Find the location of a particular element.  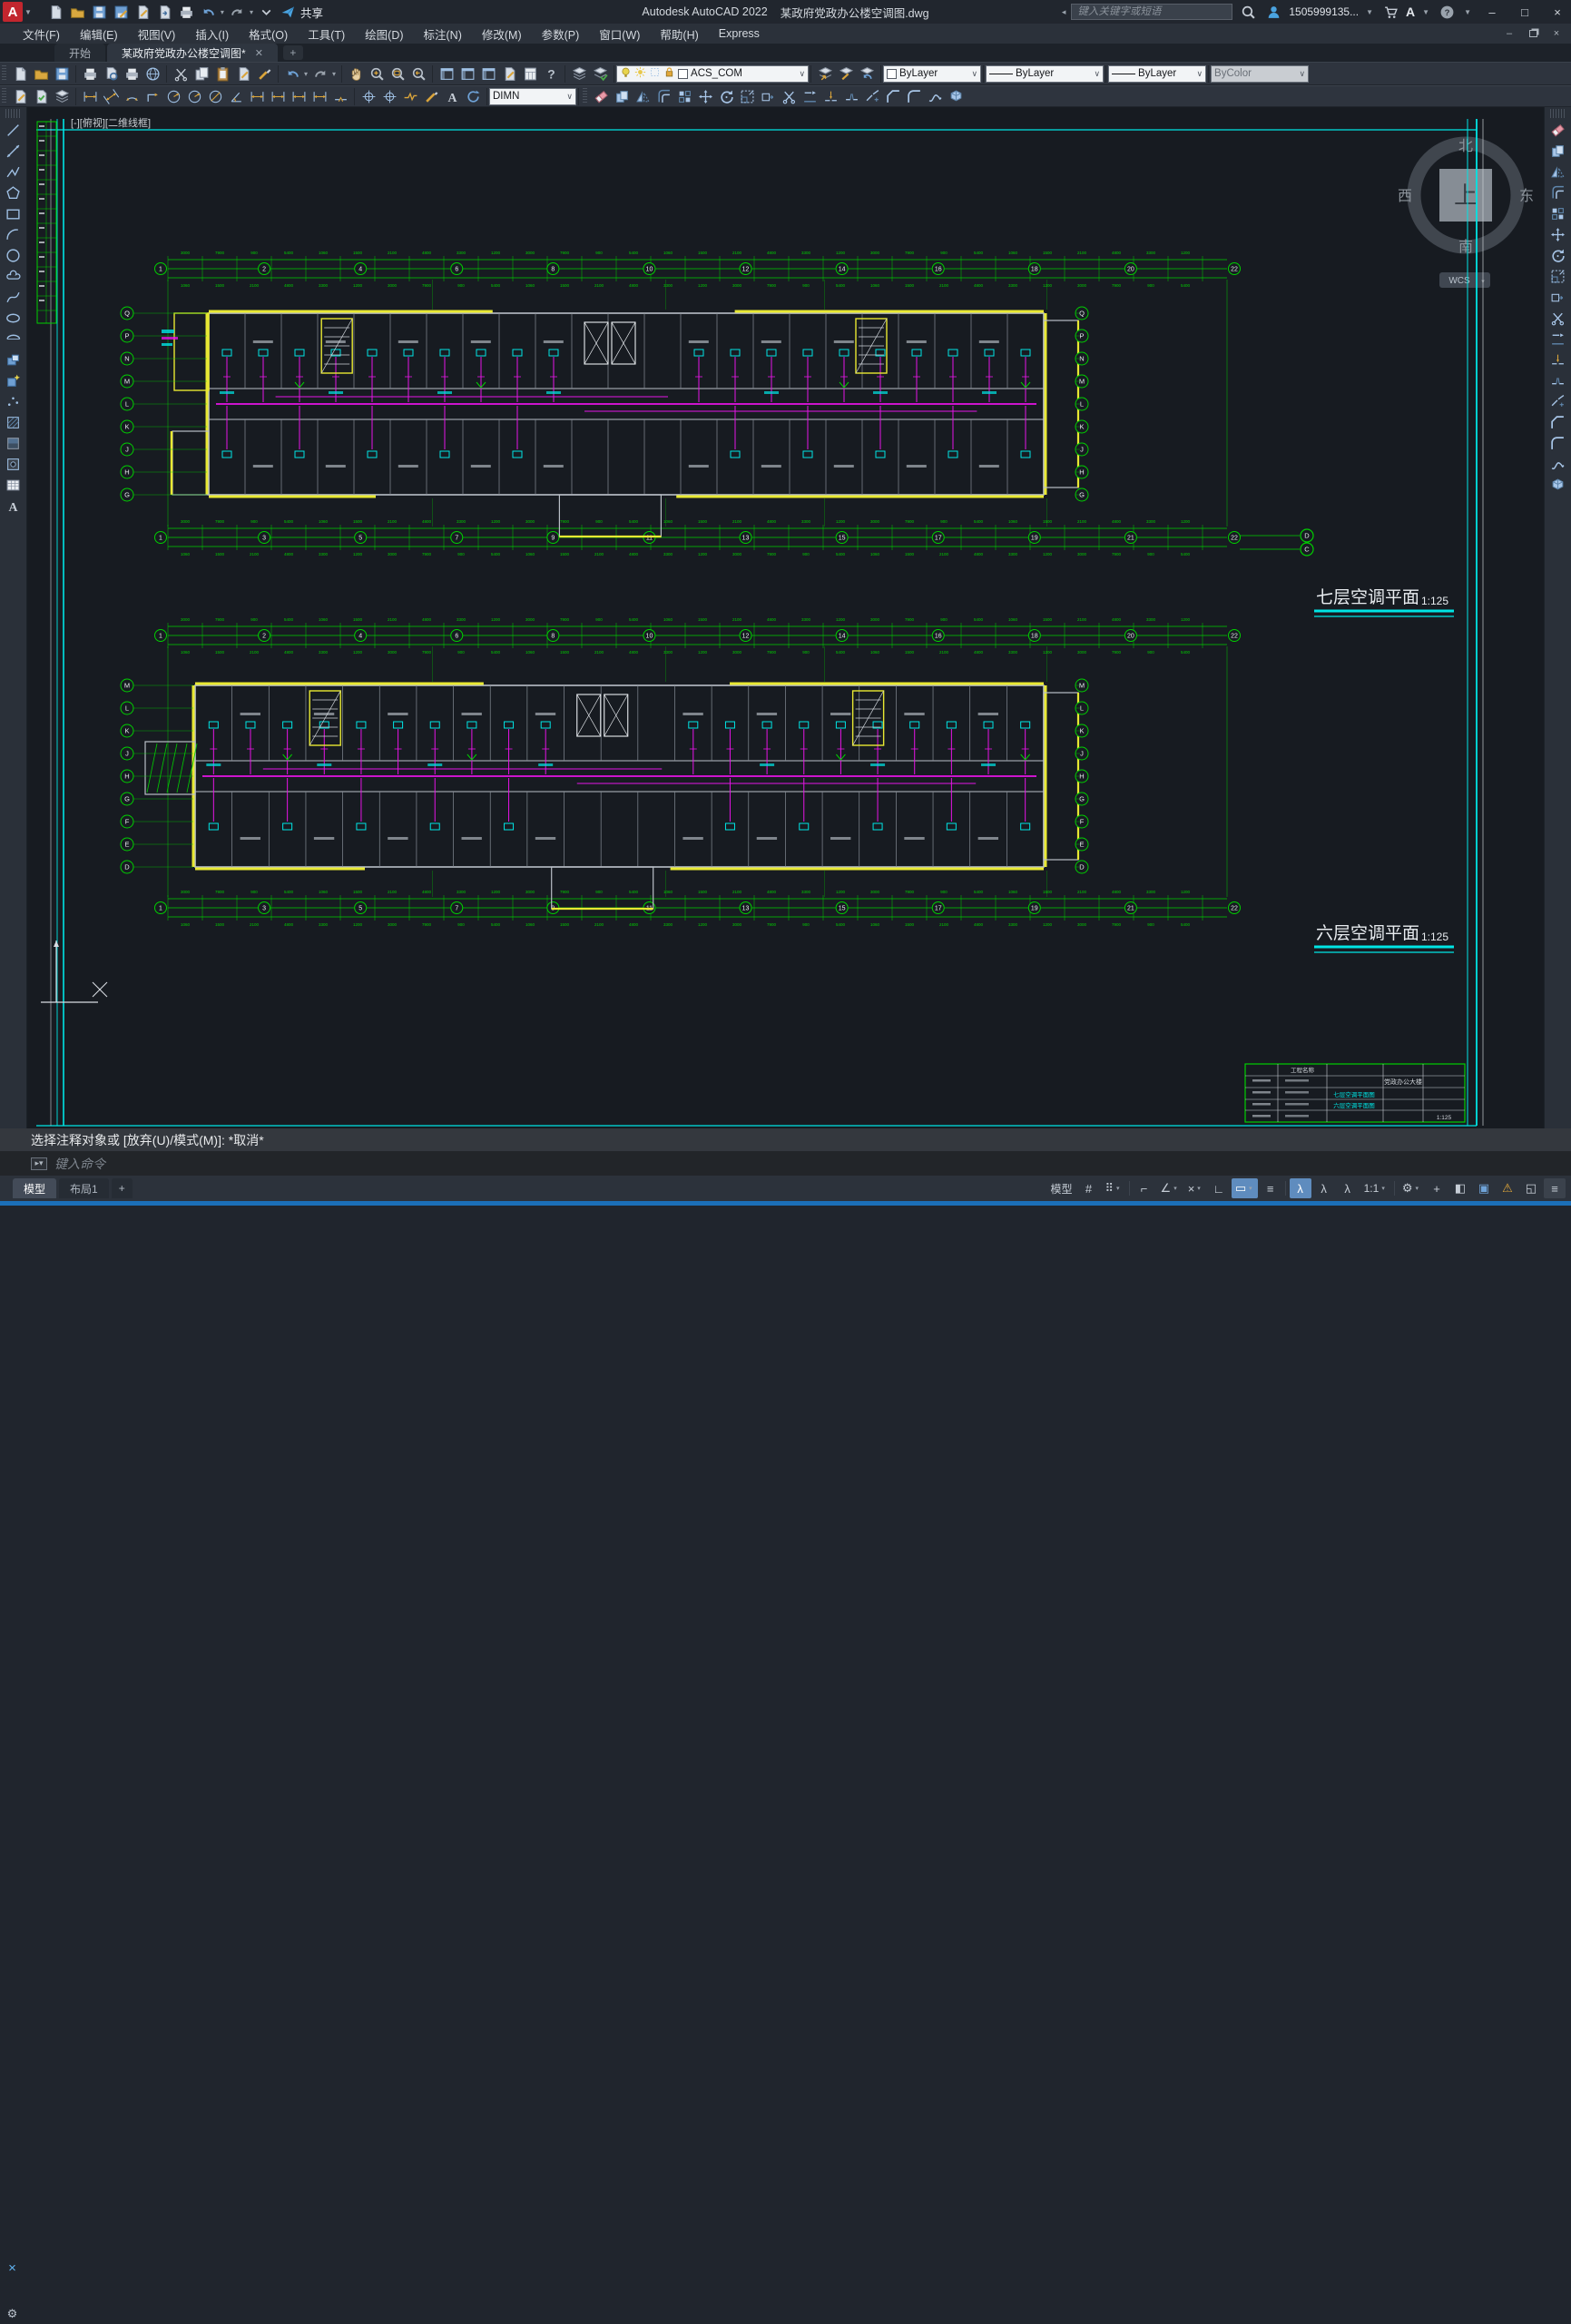

web-publish-icon is located at coordinates (152, 74).